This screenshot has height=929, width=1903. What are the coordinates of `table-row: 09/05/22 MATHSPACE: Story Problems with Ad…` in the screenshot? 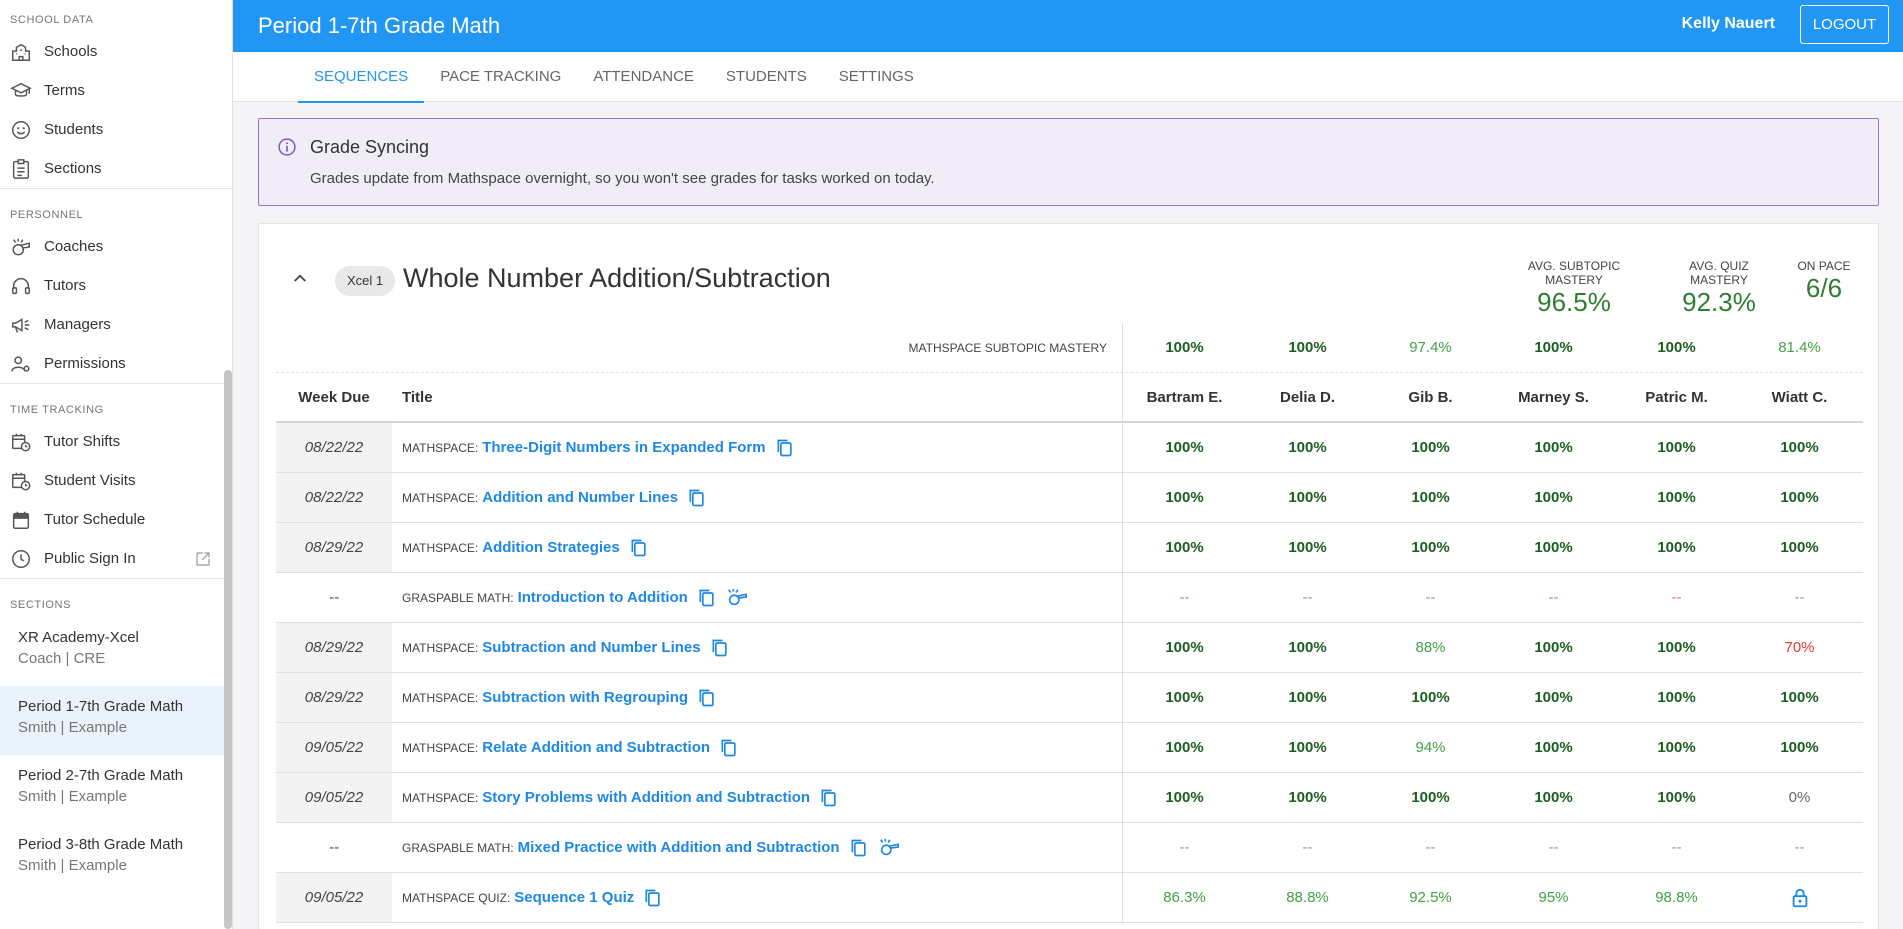 It's located at (1069, 798).